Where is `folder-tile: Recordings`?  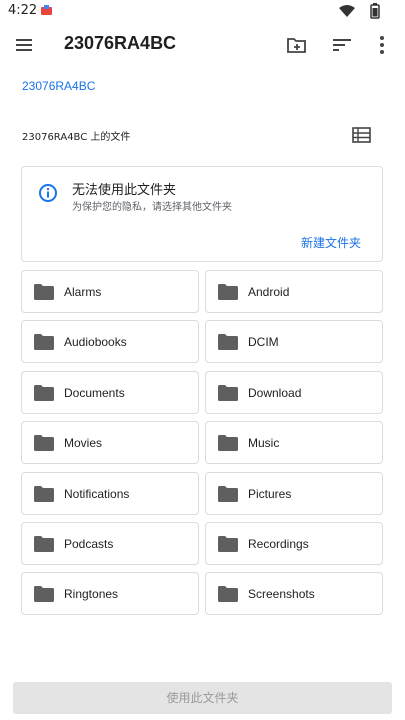 folder-tile: Recordings is located at coordinates (294, 543).